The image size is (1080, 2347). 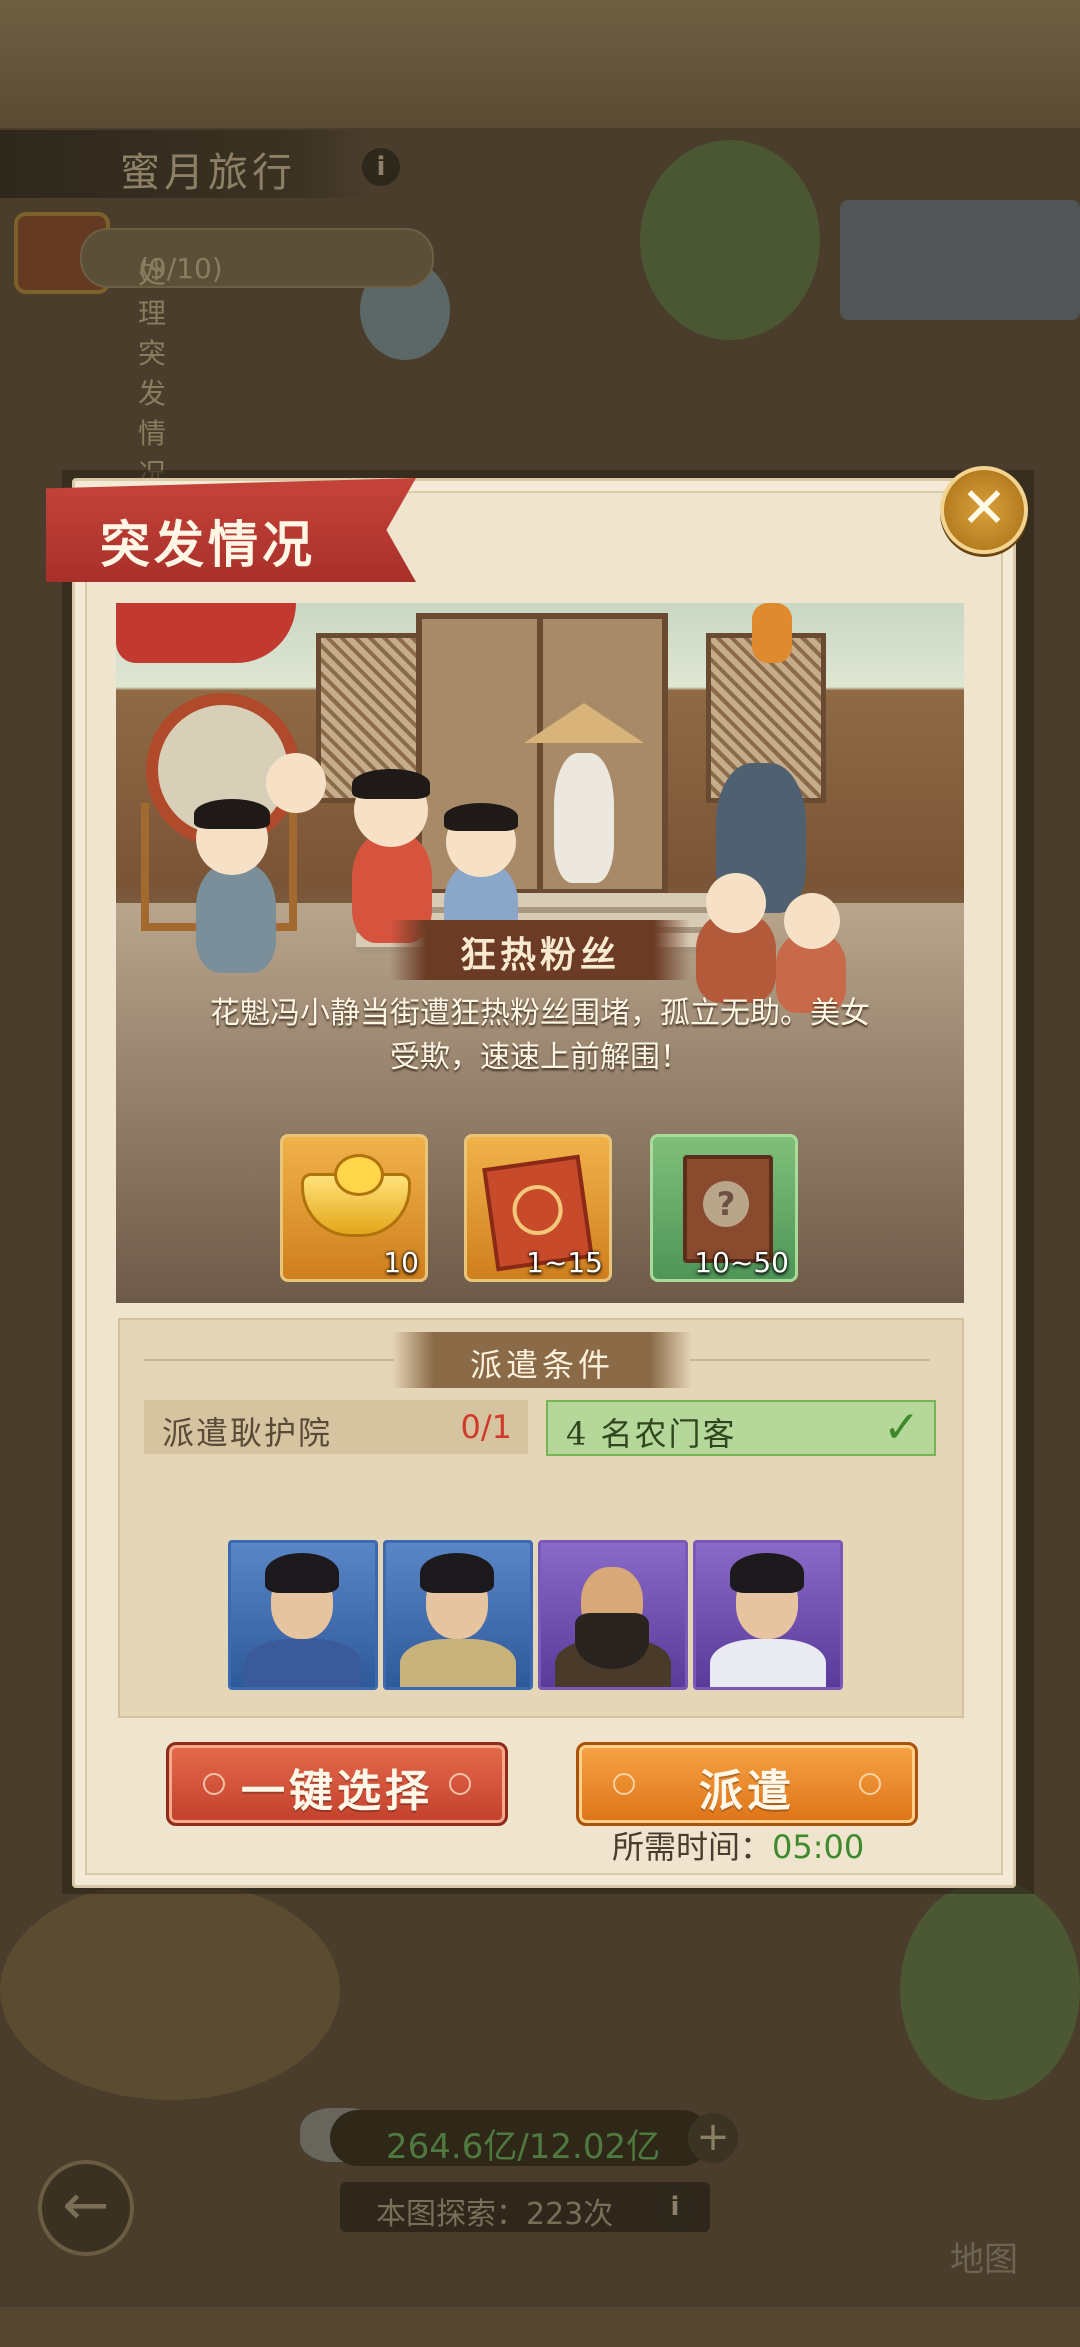 I want to click on event-title: 蜜月旅行, so click(x=208, y=173).